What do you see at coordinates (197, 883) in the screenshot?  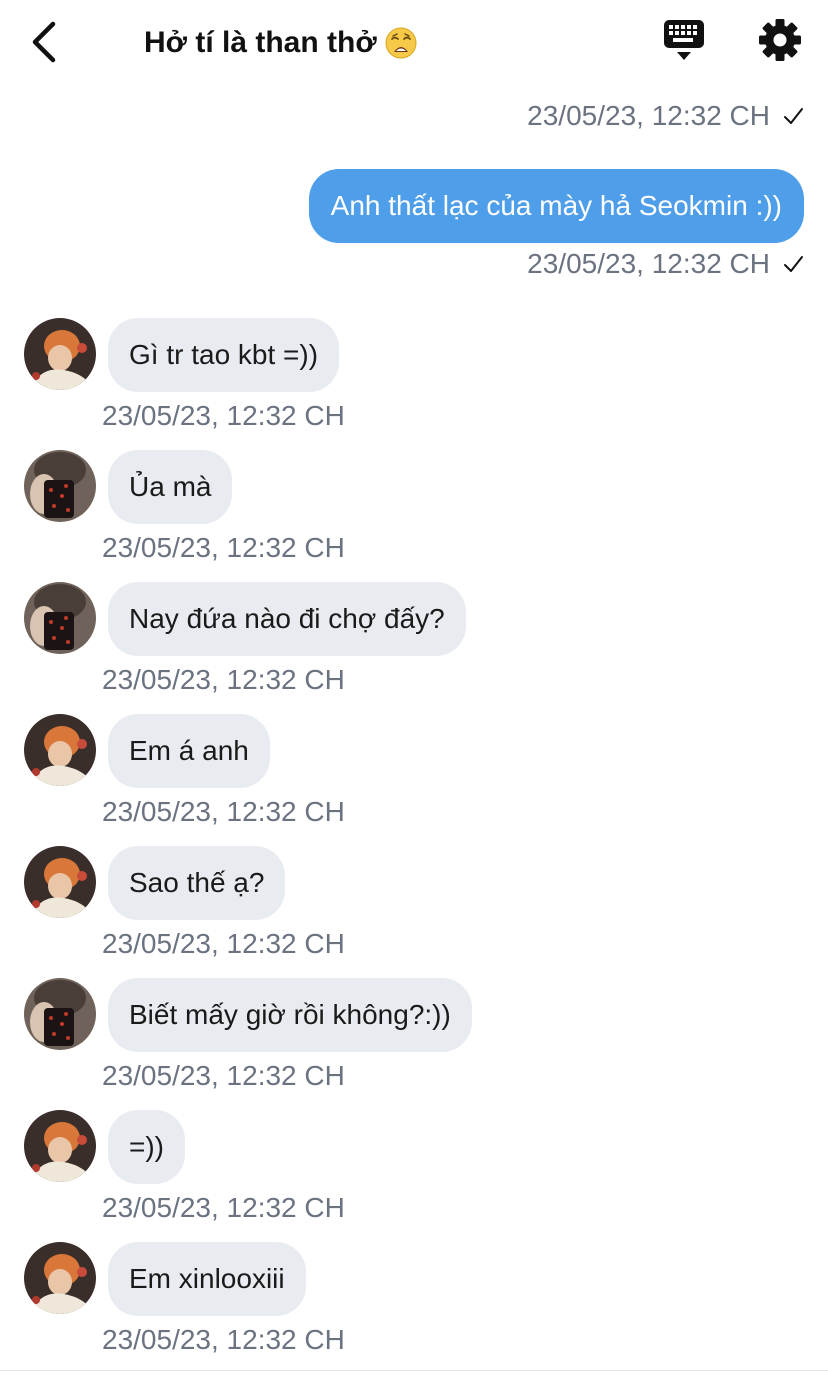 I see `incoming-message-bubble: Sao thế ạ?` at bounding box center [197, 883].